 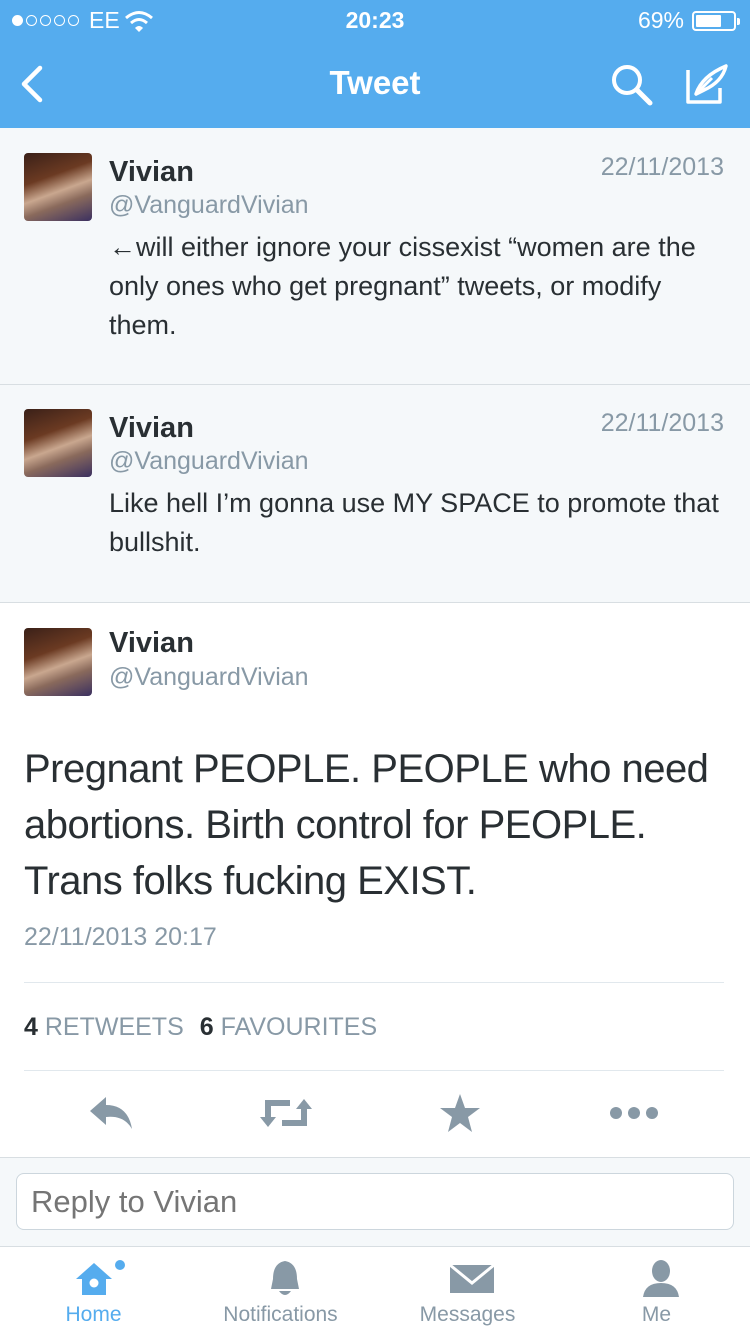 What do you see at coordinates (707, 84) in the screenshot?
I see `compose-icon` at bounding box center [707, 84].